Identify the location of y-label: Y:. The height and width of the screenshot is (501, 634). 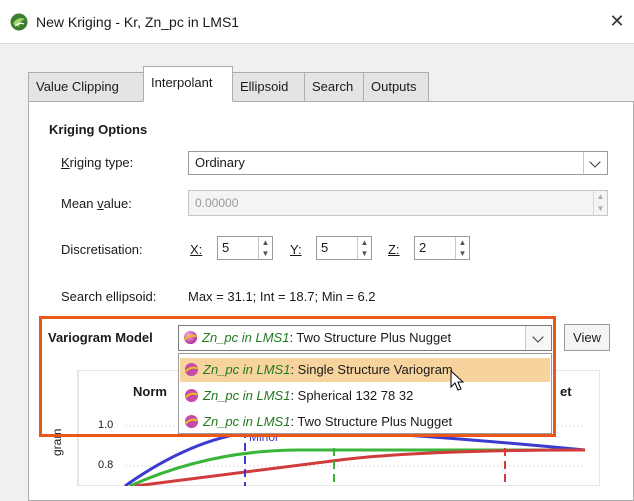
(296, 249).